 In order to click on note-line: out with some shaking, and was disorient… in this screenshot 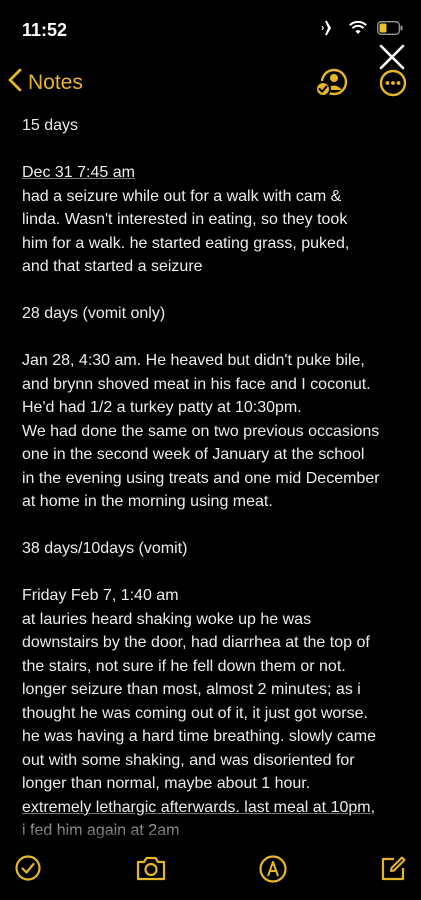, I will do `click(188, 760)`.